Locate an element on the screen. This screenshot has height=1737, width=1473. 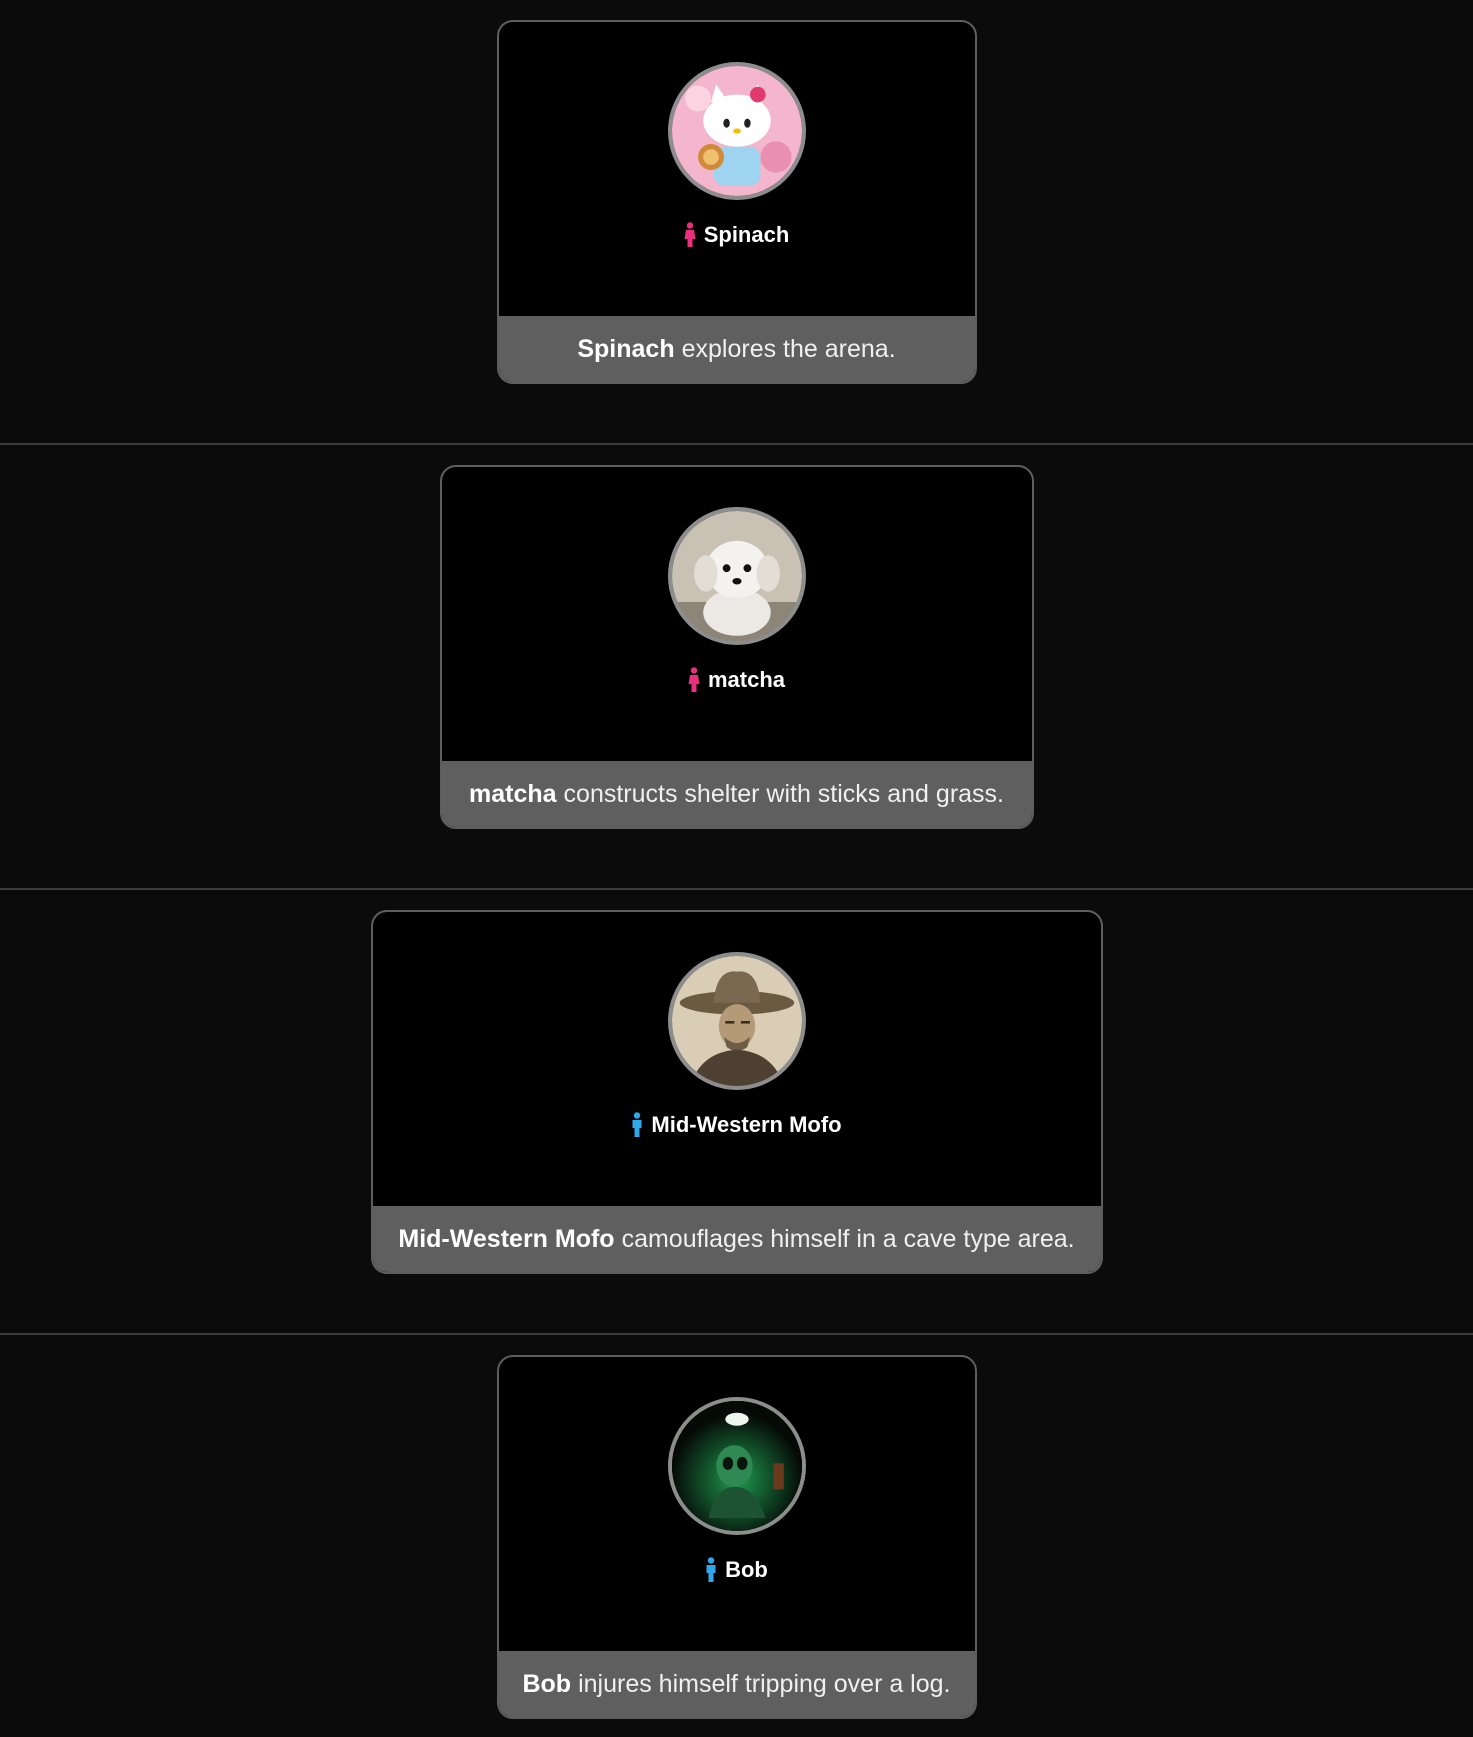
tribute-name-line: Spinach is located at coordinates (737, 235).